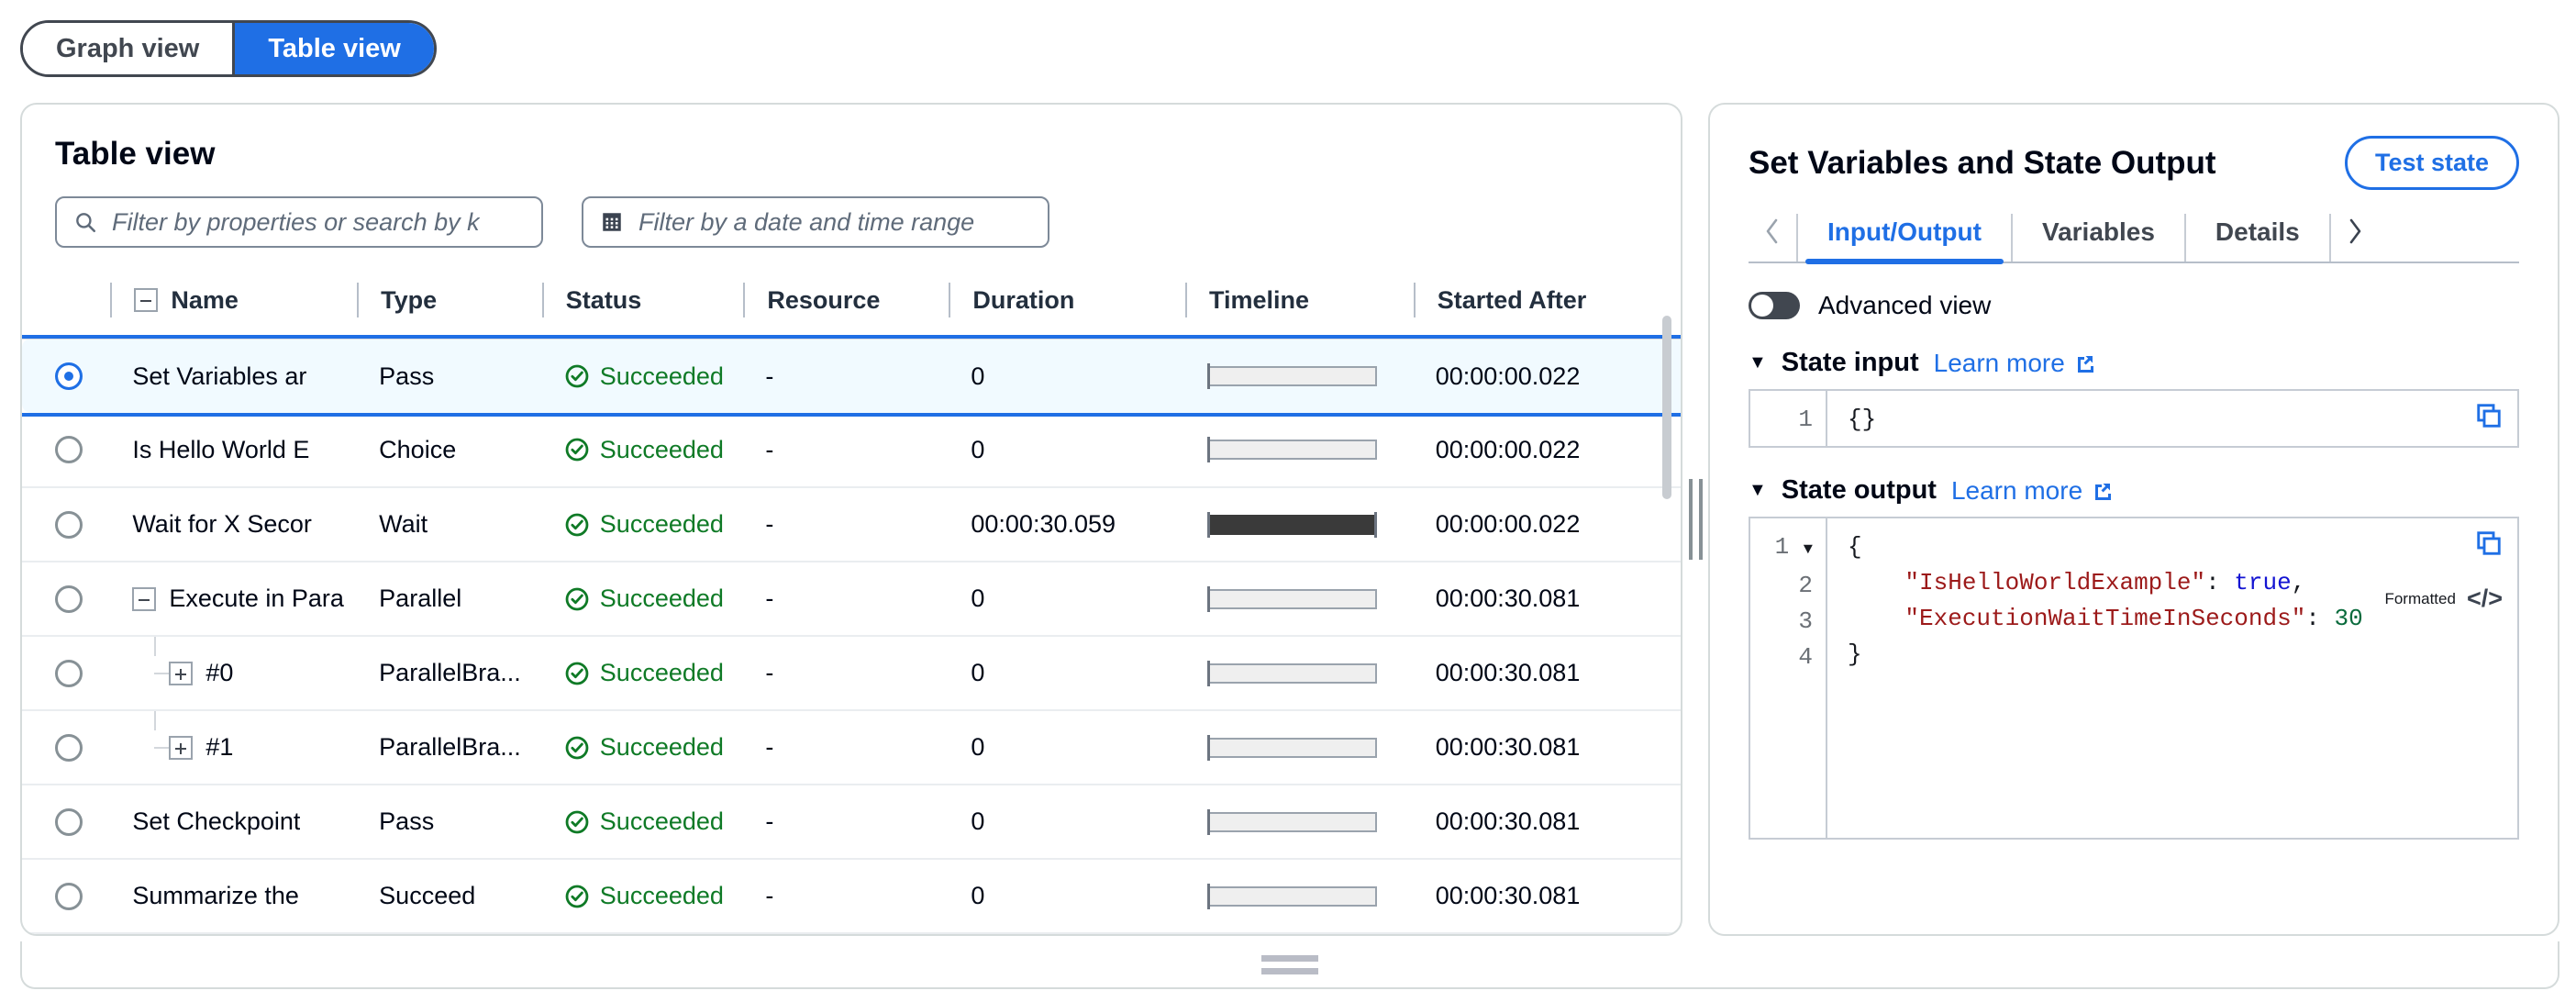  What do you see at coordinates (2431, 163) in the screenshot?
I see `test-state-button: Test state` at bounding box center [2431, 163].